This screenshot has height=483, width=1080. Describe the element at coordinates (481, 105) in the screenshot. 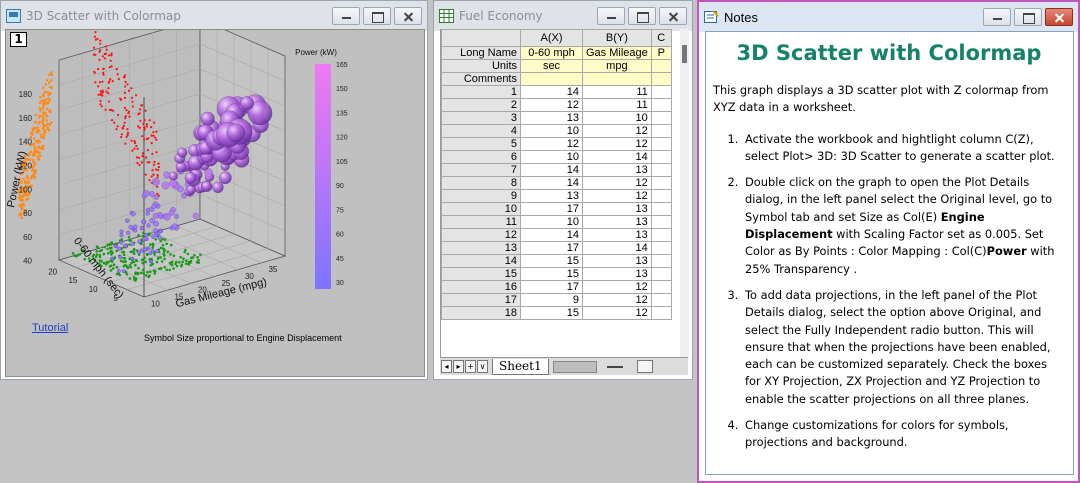

I see `row-number: 2` at that location.